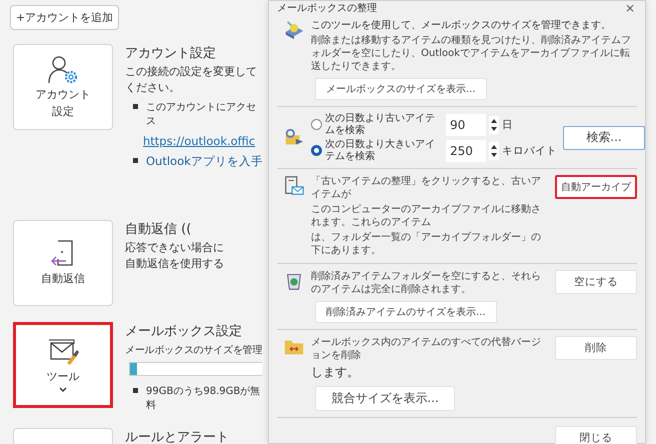  I want to click on bullet-text: このアカウントにアクセス, so click(201, 114).